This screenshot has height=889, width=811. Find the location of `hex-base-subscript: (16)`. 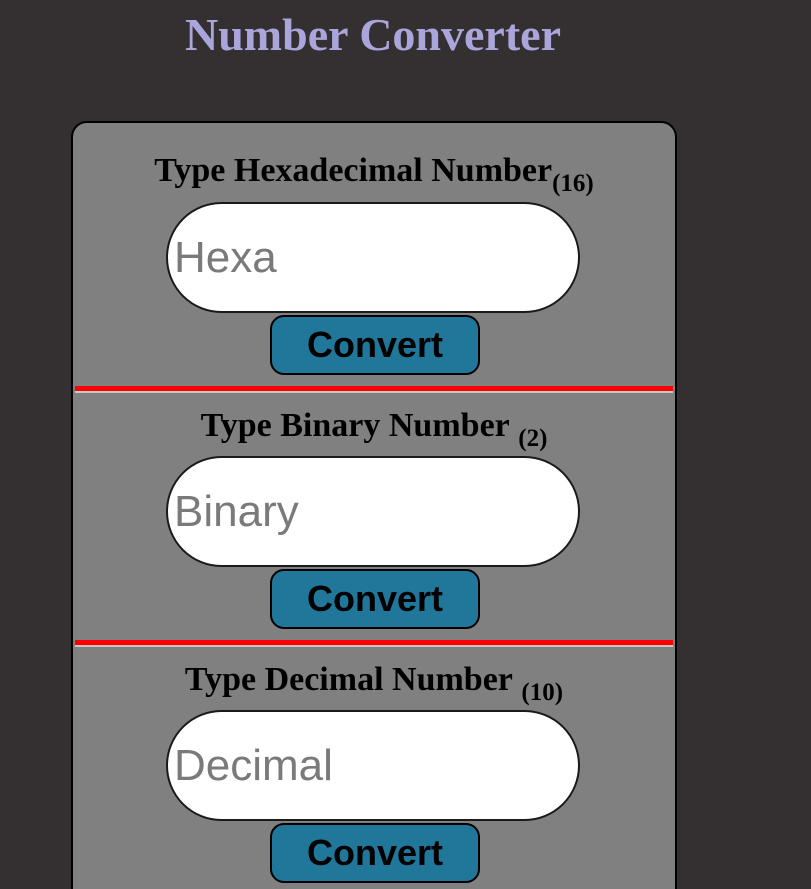

hex-base-subscript: (16) is located at coordinates (573, 183).